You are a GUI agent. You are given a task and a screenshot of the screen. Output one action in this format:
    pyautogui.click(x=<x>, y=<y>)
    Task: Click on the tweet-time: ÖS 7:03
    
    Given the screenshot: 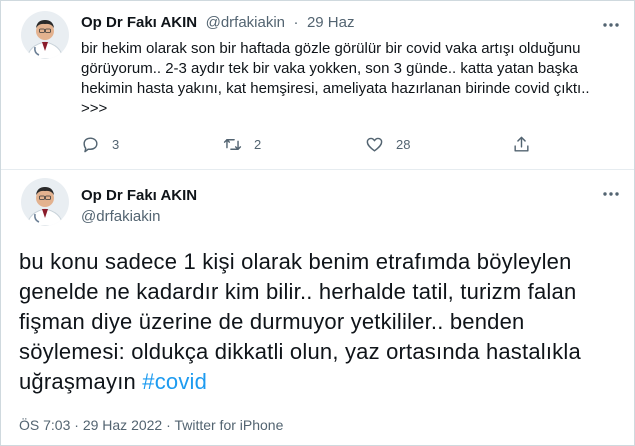 What is the action you would take?
    pyautogui.click(x=44, y=425)
    